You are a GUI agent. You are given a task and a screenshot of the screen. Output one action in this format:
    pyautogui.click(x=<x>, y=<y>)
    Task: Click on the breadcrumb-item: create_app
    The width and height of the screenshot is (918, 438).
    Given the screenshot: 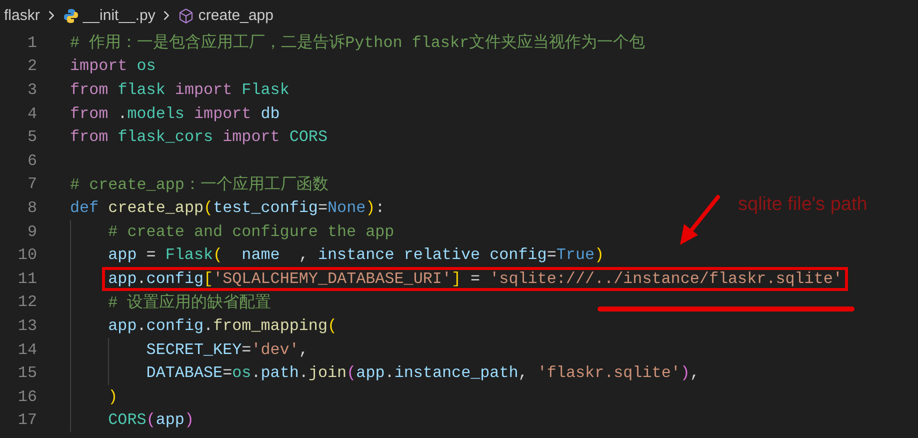 What is the action you would take?
    pyautogui.click(x=236, y=15)
    